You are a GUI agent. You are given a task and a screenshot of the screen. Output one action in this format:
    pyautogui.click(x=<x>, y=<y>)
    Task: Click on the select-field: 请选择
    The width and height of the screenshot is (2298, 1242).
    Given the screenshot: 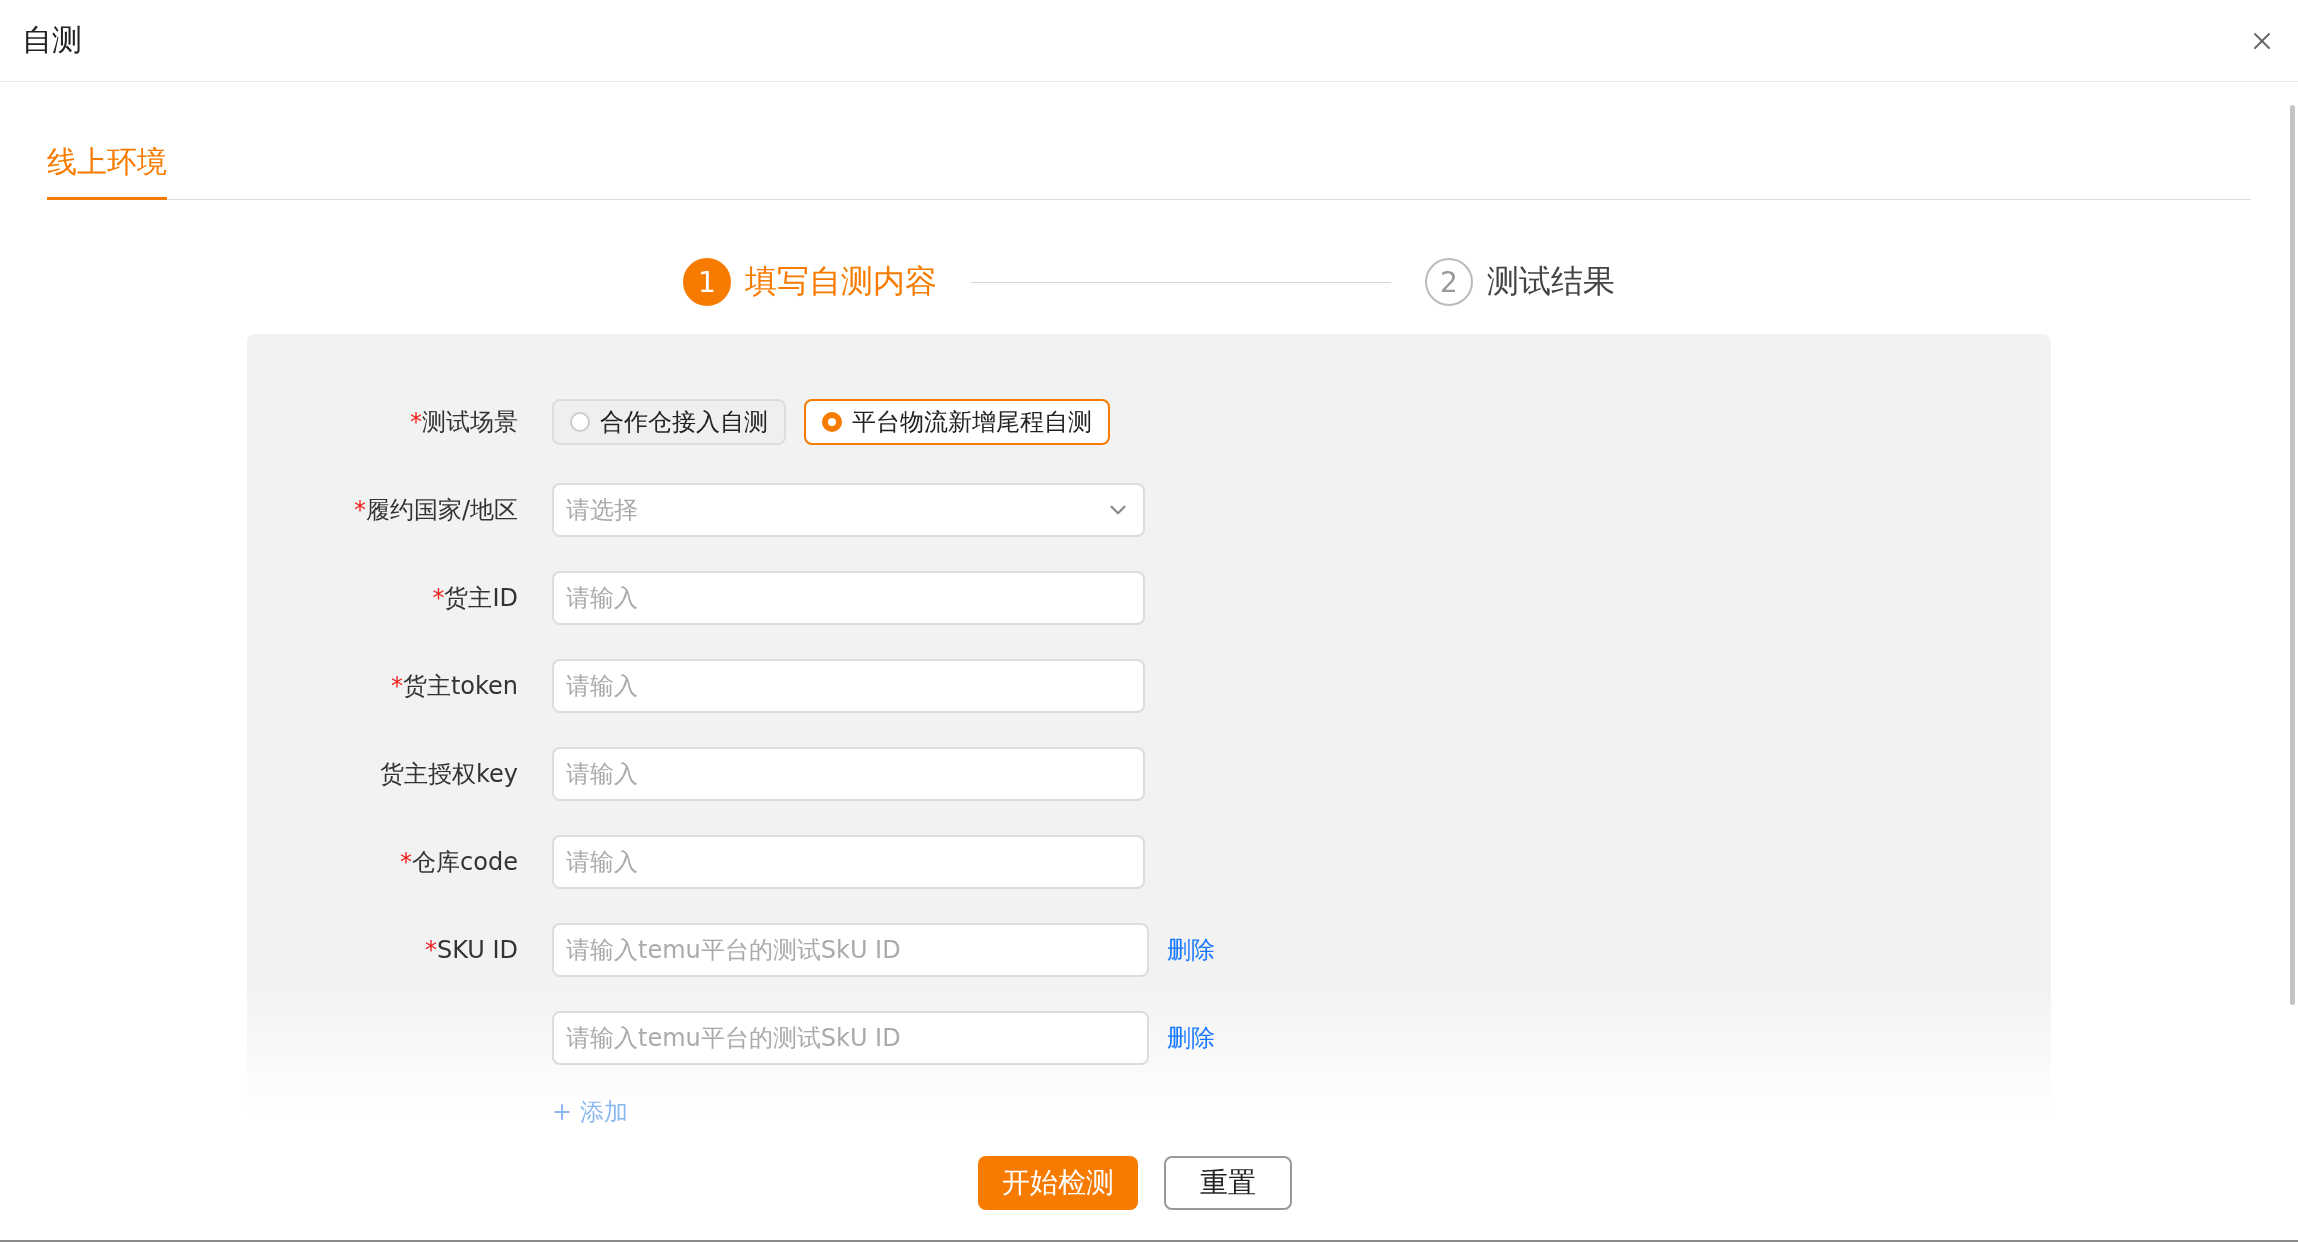 What is the action you would take?
    pyautogui.click(x=848, y=510)
    